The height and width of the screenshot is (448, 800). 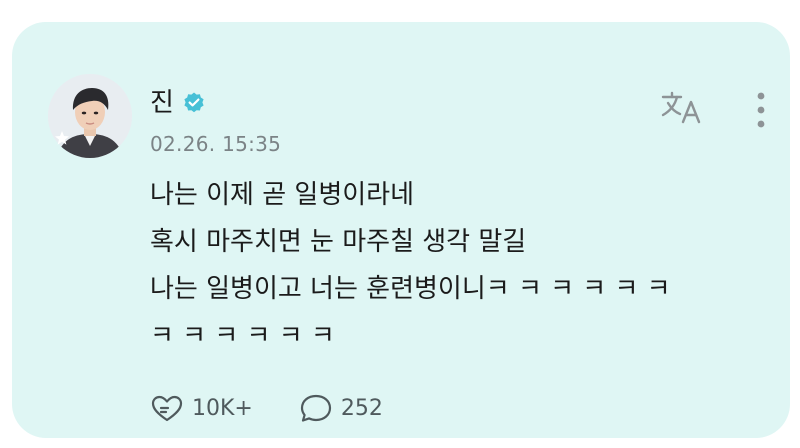 I want to click on more-vertical-icon, so click(x=761, y=110).